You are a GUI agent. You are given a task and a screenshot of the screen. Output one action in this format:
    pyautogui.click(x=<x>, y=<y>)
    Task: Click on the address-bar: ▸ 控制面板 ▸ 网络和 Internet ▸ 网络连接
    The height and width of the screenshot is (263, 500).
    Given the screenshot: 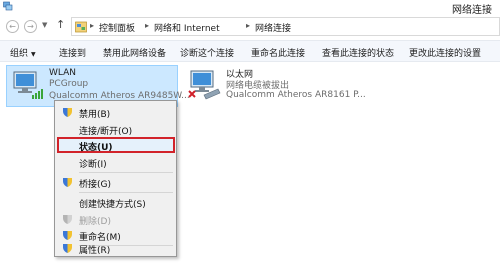 What is the action you would take?
    pyautogui.click(x=285, y=26)
    